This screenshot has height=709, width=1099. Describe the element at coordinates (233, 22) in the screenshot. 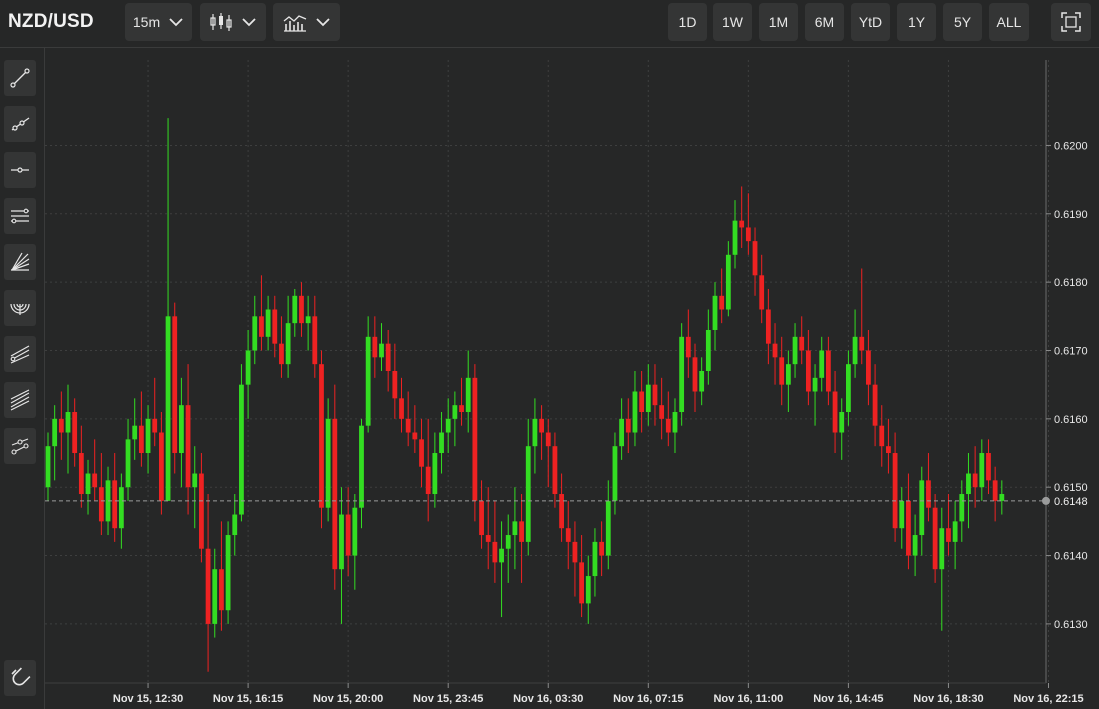

I see `chart-type-dropdown` at that location.